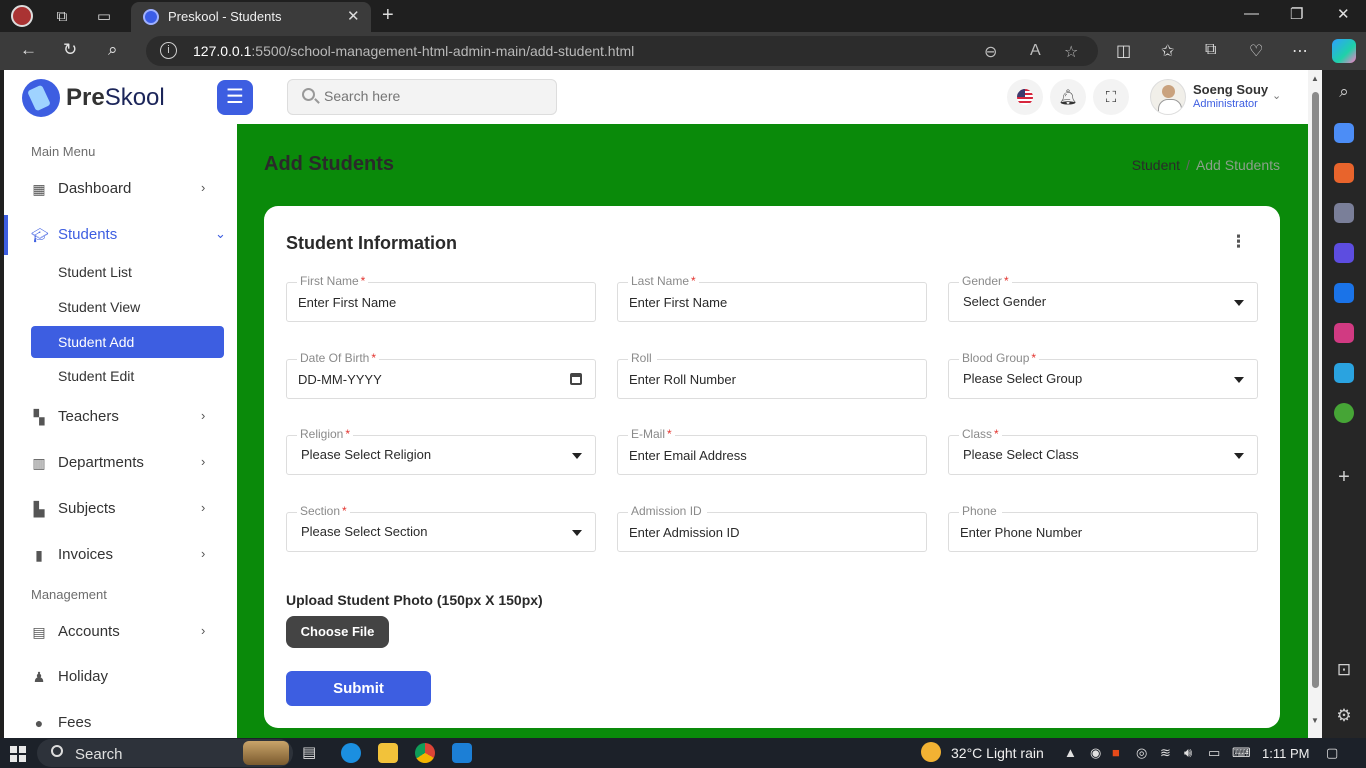 The height and width of the screenshot is (768, 1366). I want to click on sidebar-item-teachers: ▚ Teachers ›, so click(120, 417).